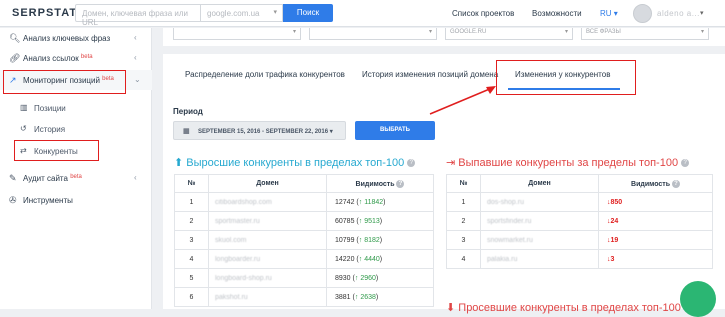 The image size is (725, 317). Describe the element at coordinates (698, 299) in the screenshot. I see `chat-widget-button` at that location.